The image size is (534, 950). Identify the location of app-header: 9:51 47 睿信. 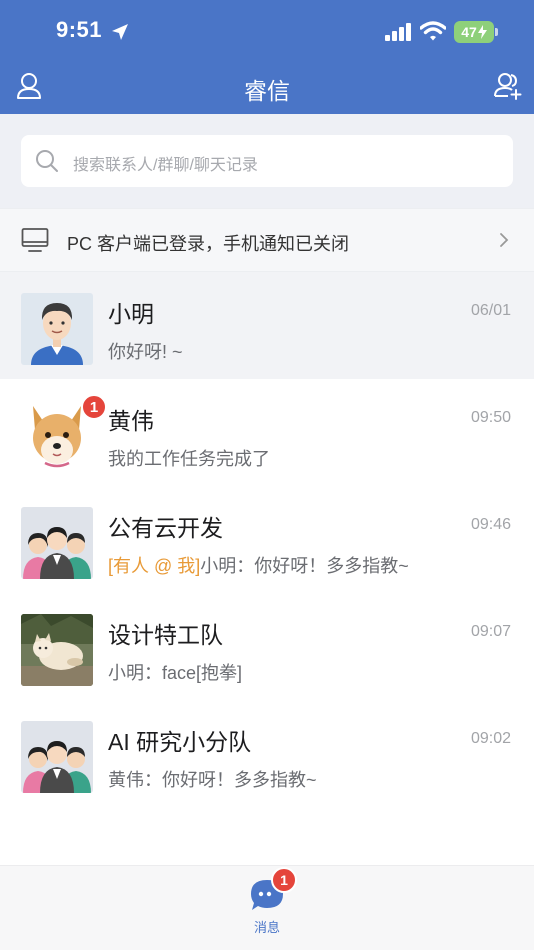
(267, 57).